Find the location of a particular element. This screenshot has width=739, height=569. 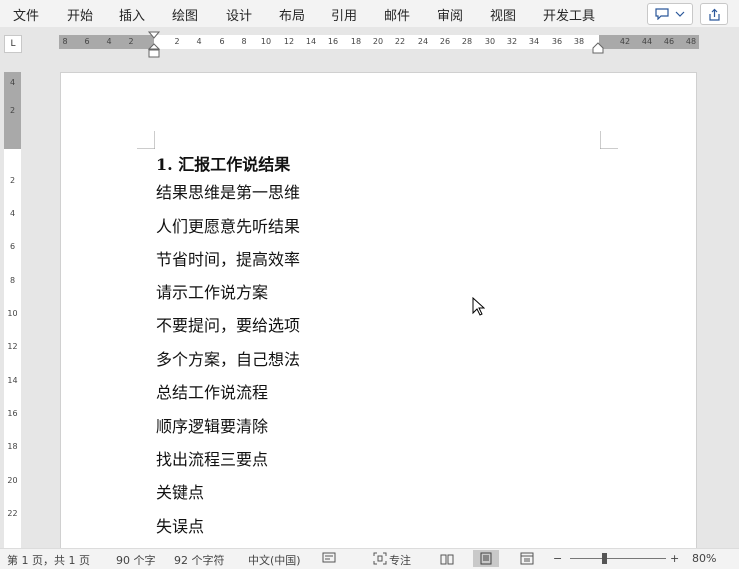

comment-icon is located at coordinates (662, 14).